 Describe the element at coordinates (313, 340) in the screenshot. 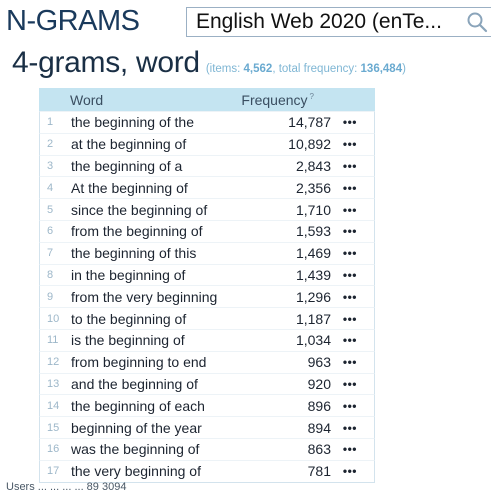

I see `ngram-frequency: 1,034` at that location.